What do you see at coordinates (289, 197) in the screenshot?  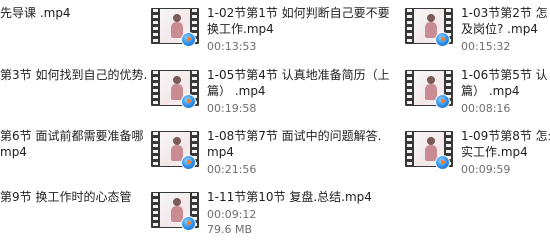 I see `file-name-line: 1-11节第10节 复盘.总结.mp4` at bounding box center [289, 197].